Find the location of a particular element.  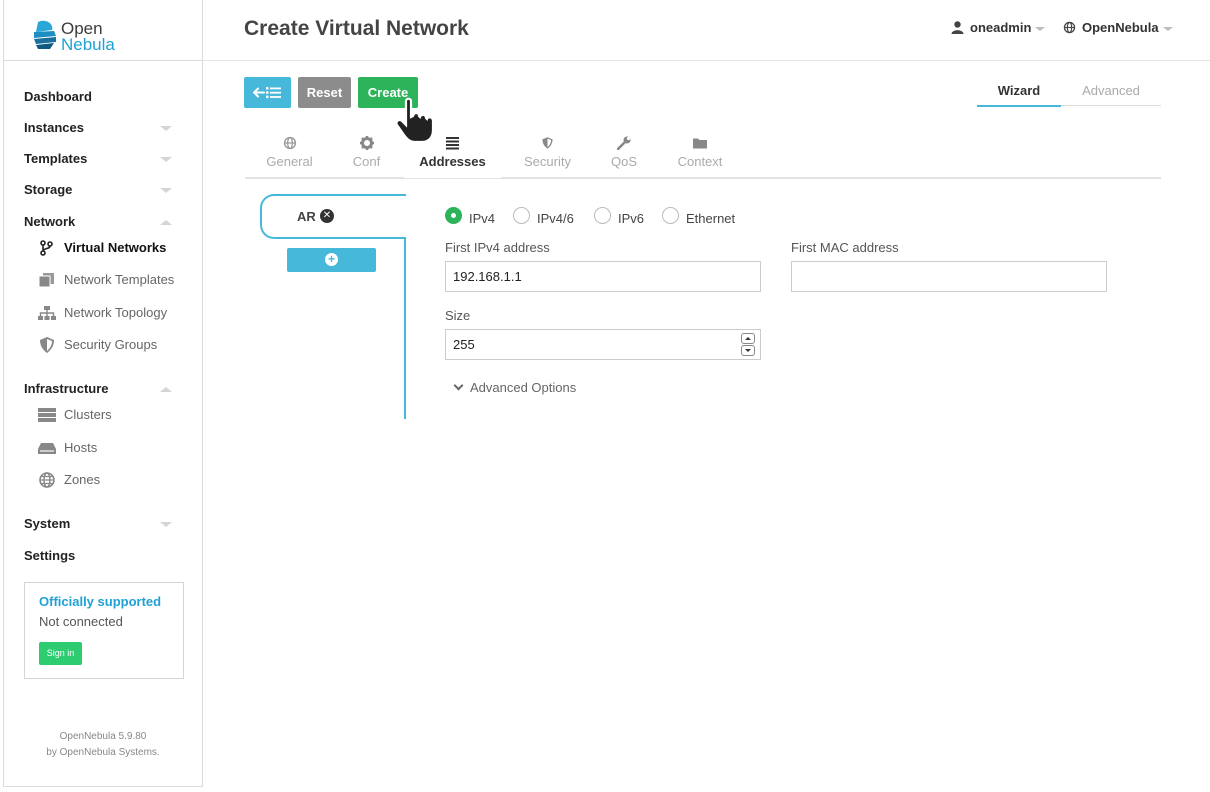

logo-text-nebula: Nebula is located at coordinates (88, 44).